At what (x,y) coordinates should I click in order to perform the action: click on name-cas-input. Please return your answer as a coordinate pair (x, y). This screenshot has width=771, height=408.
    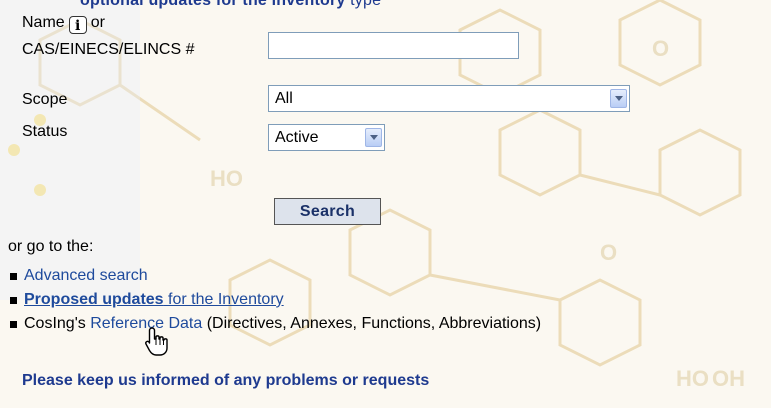
    Looking at the image, I should click on (393, 45).